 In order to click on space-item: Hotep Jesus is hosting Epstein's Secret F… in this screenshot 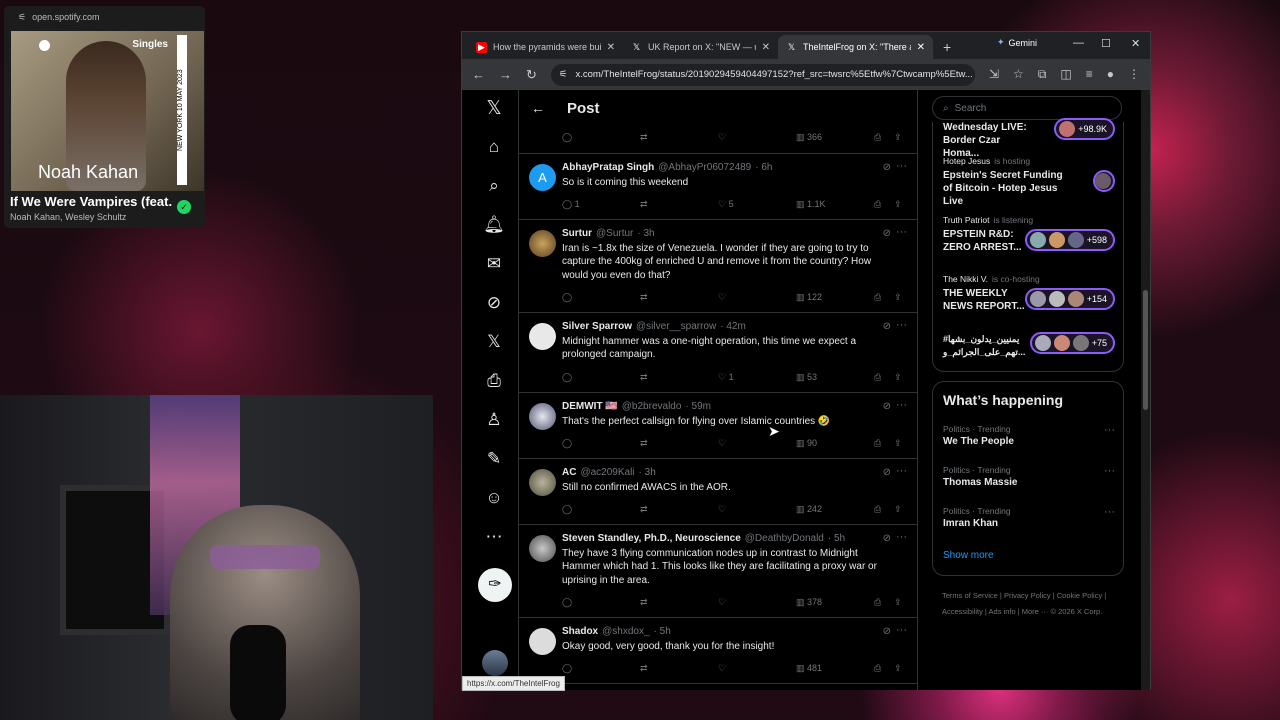, I will do `click(1029, 182)`.